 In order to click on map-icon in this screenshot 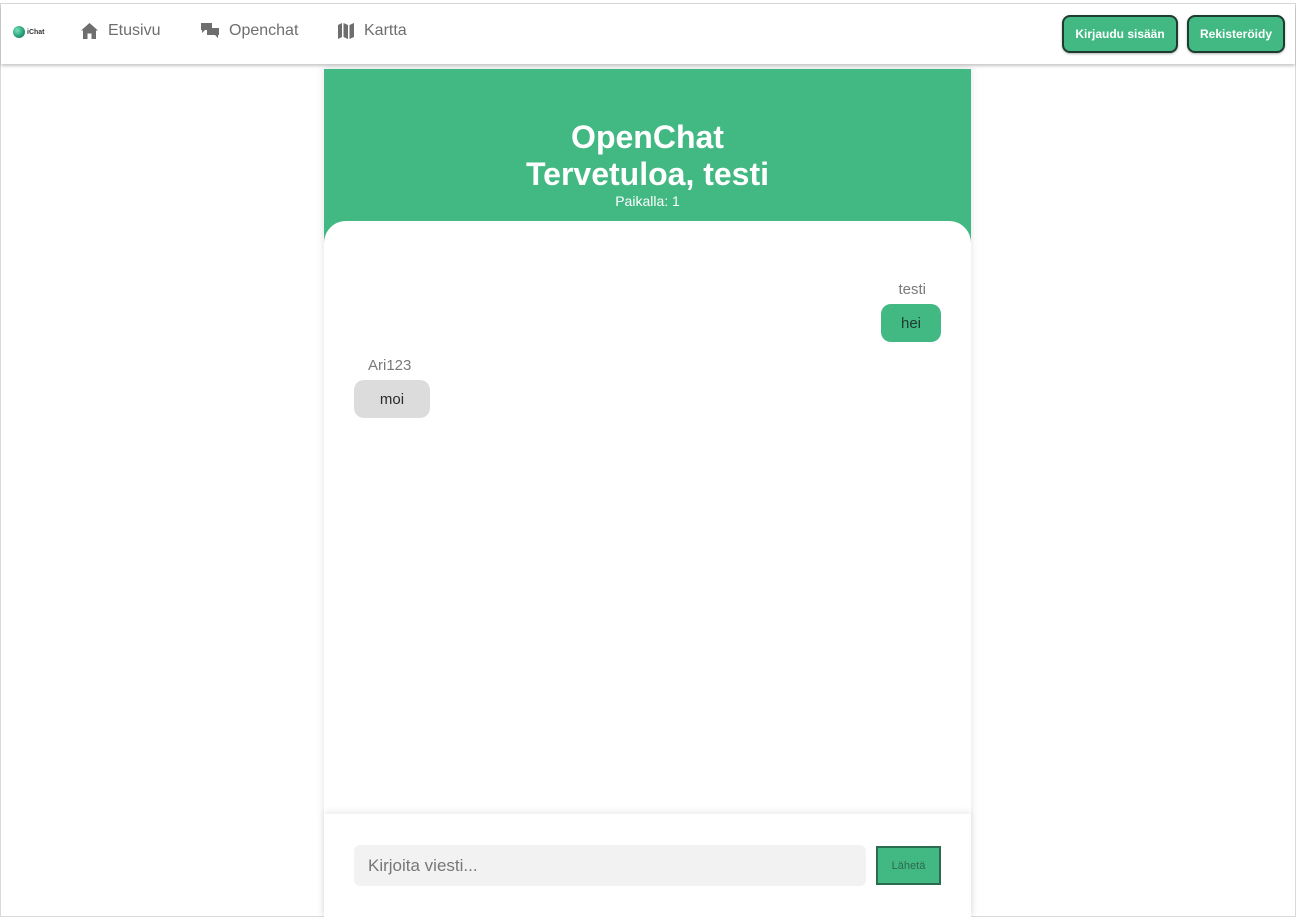, I will do `click(346, 31)`.